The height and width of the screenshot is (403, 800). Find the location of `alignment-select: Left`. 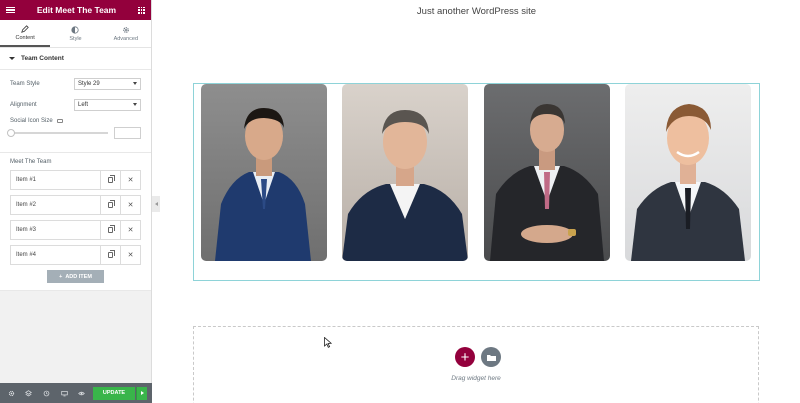

alignment-select: Left is located at coordinates (107, 104).